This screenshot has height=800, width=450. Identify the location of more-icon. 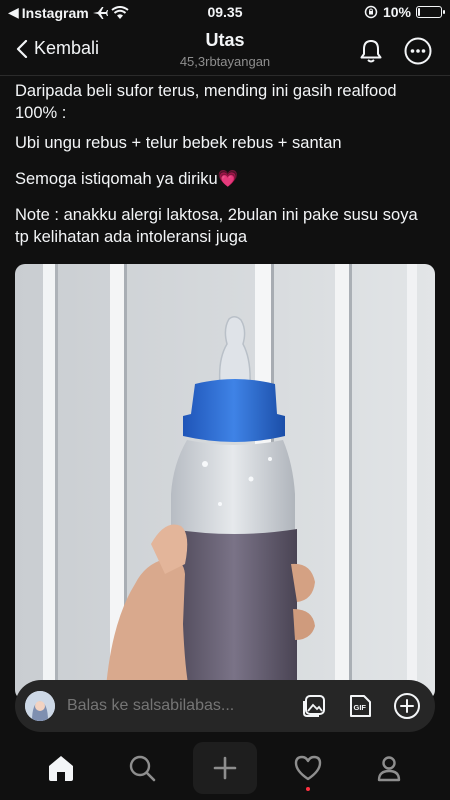
(418, 51).